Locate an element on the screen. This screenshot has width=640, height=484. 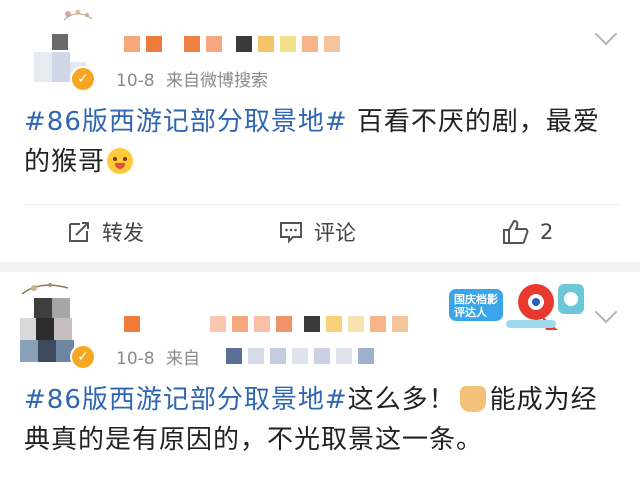
comment-icon is located at coordinates (291, 233).